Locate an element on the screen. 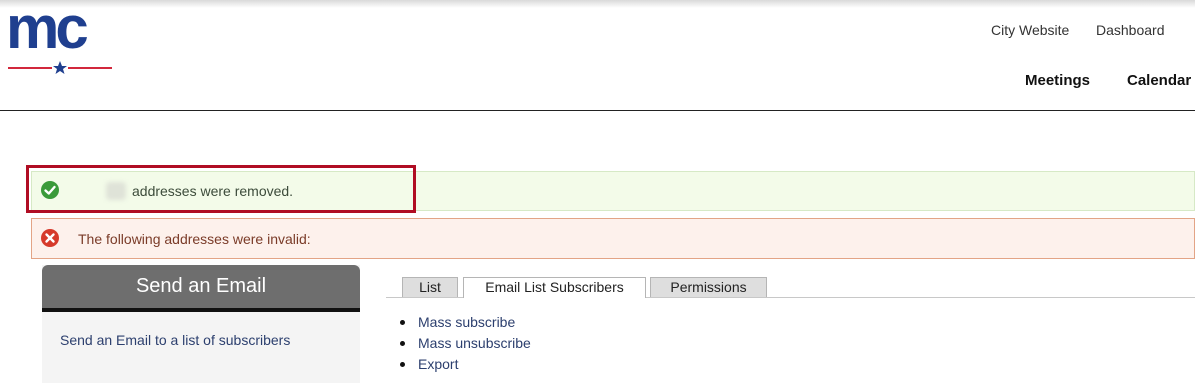 The height and width of the screenshot is (383, 1195). list-item: Export is located at coordinates (464, 365).